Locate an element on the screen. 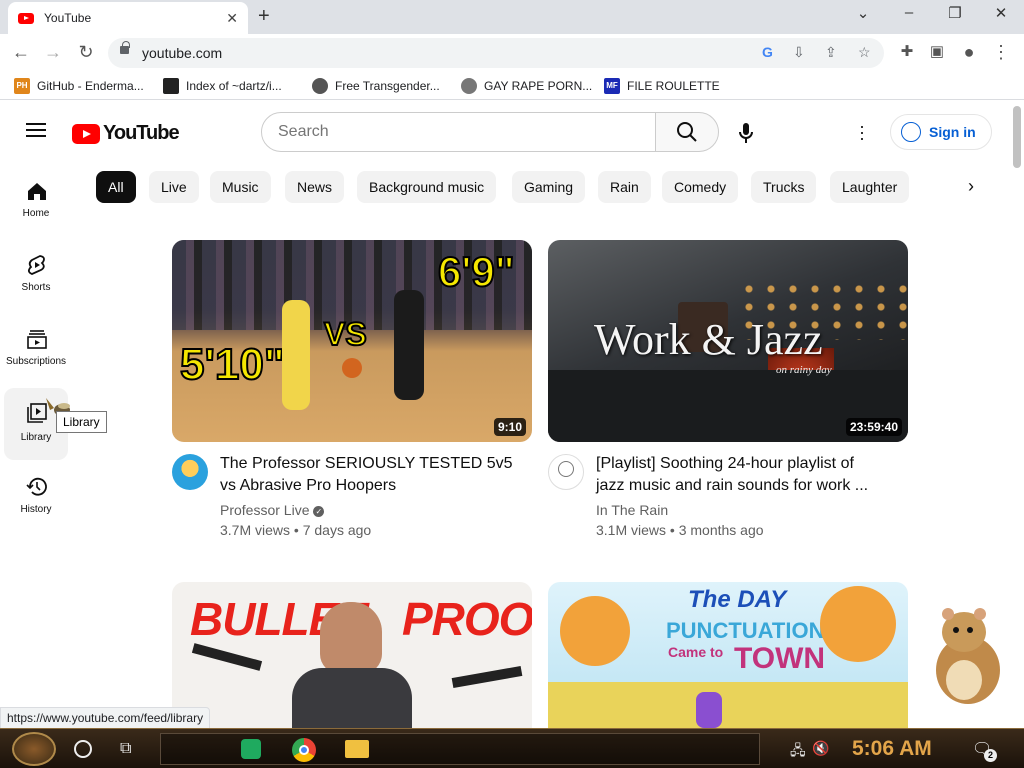 Image resolution: width=1024 pixels, height=768 pixels. chip-all: All is located at coordinates (116, 187).